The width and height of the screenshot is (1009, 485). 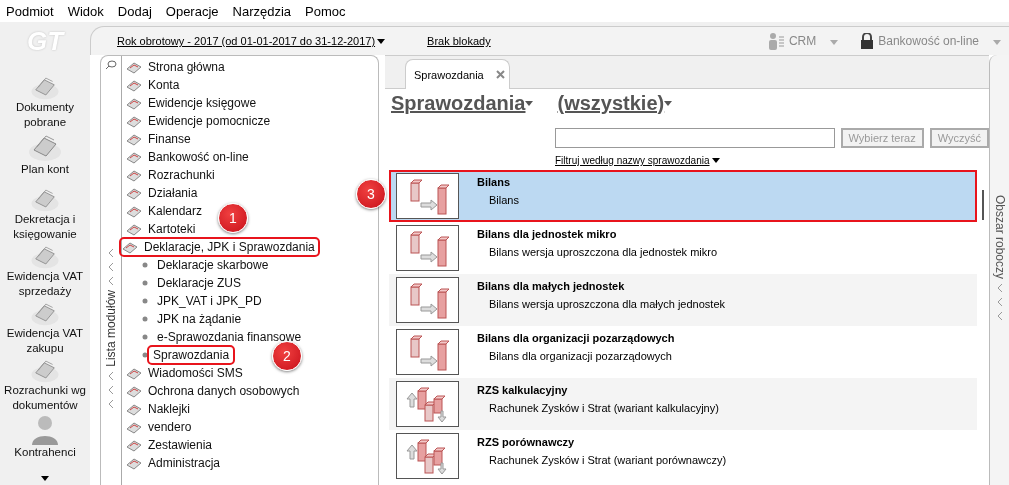 I want to click on person-list-icon, so click(x=775, y=41).